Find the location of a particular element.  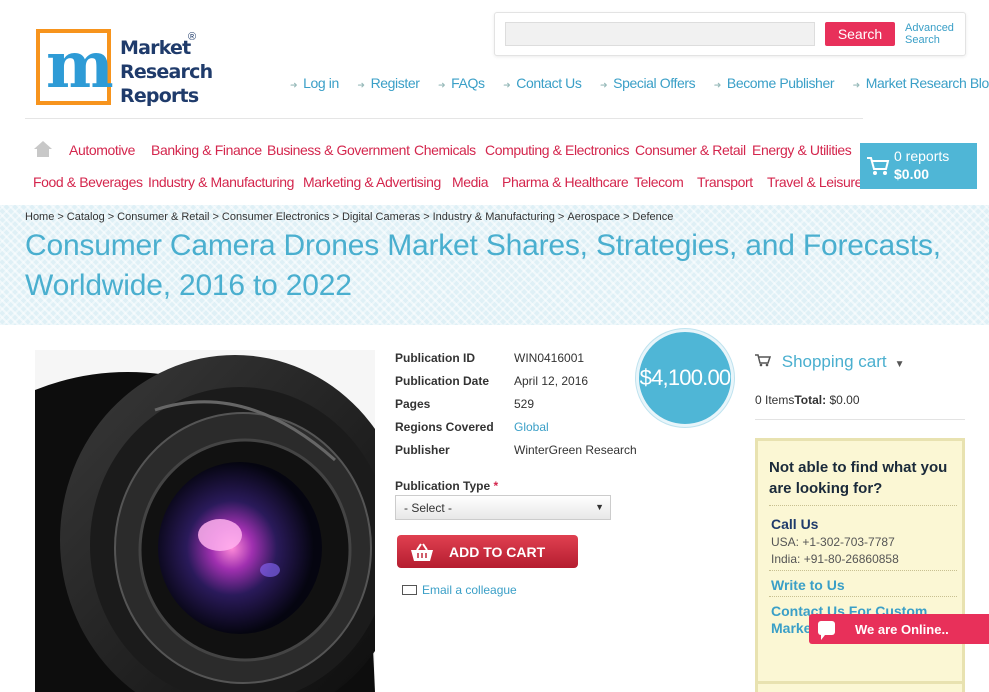

logo-wordmark: Market Research Reports is located at coordinates (166, 72).